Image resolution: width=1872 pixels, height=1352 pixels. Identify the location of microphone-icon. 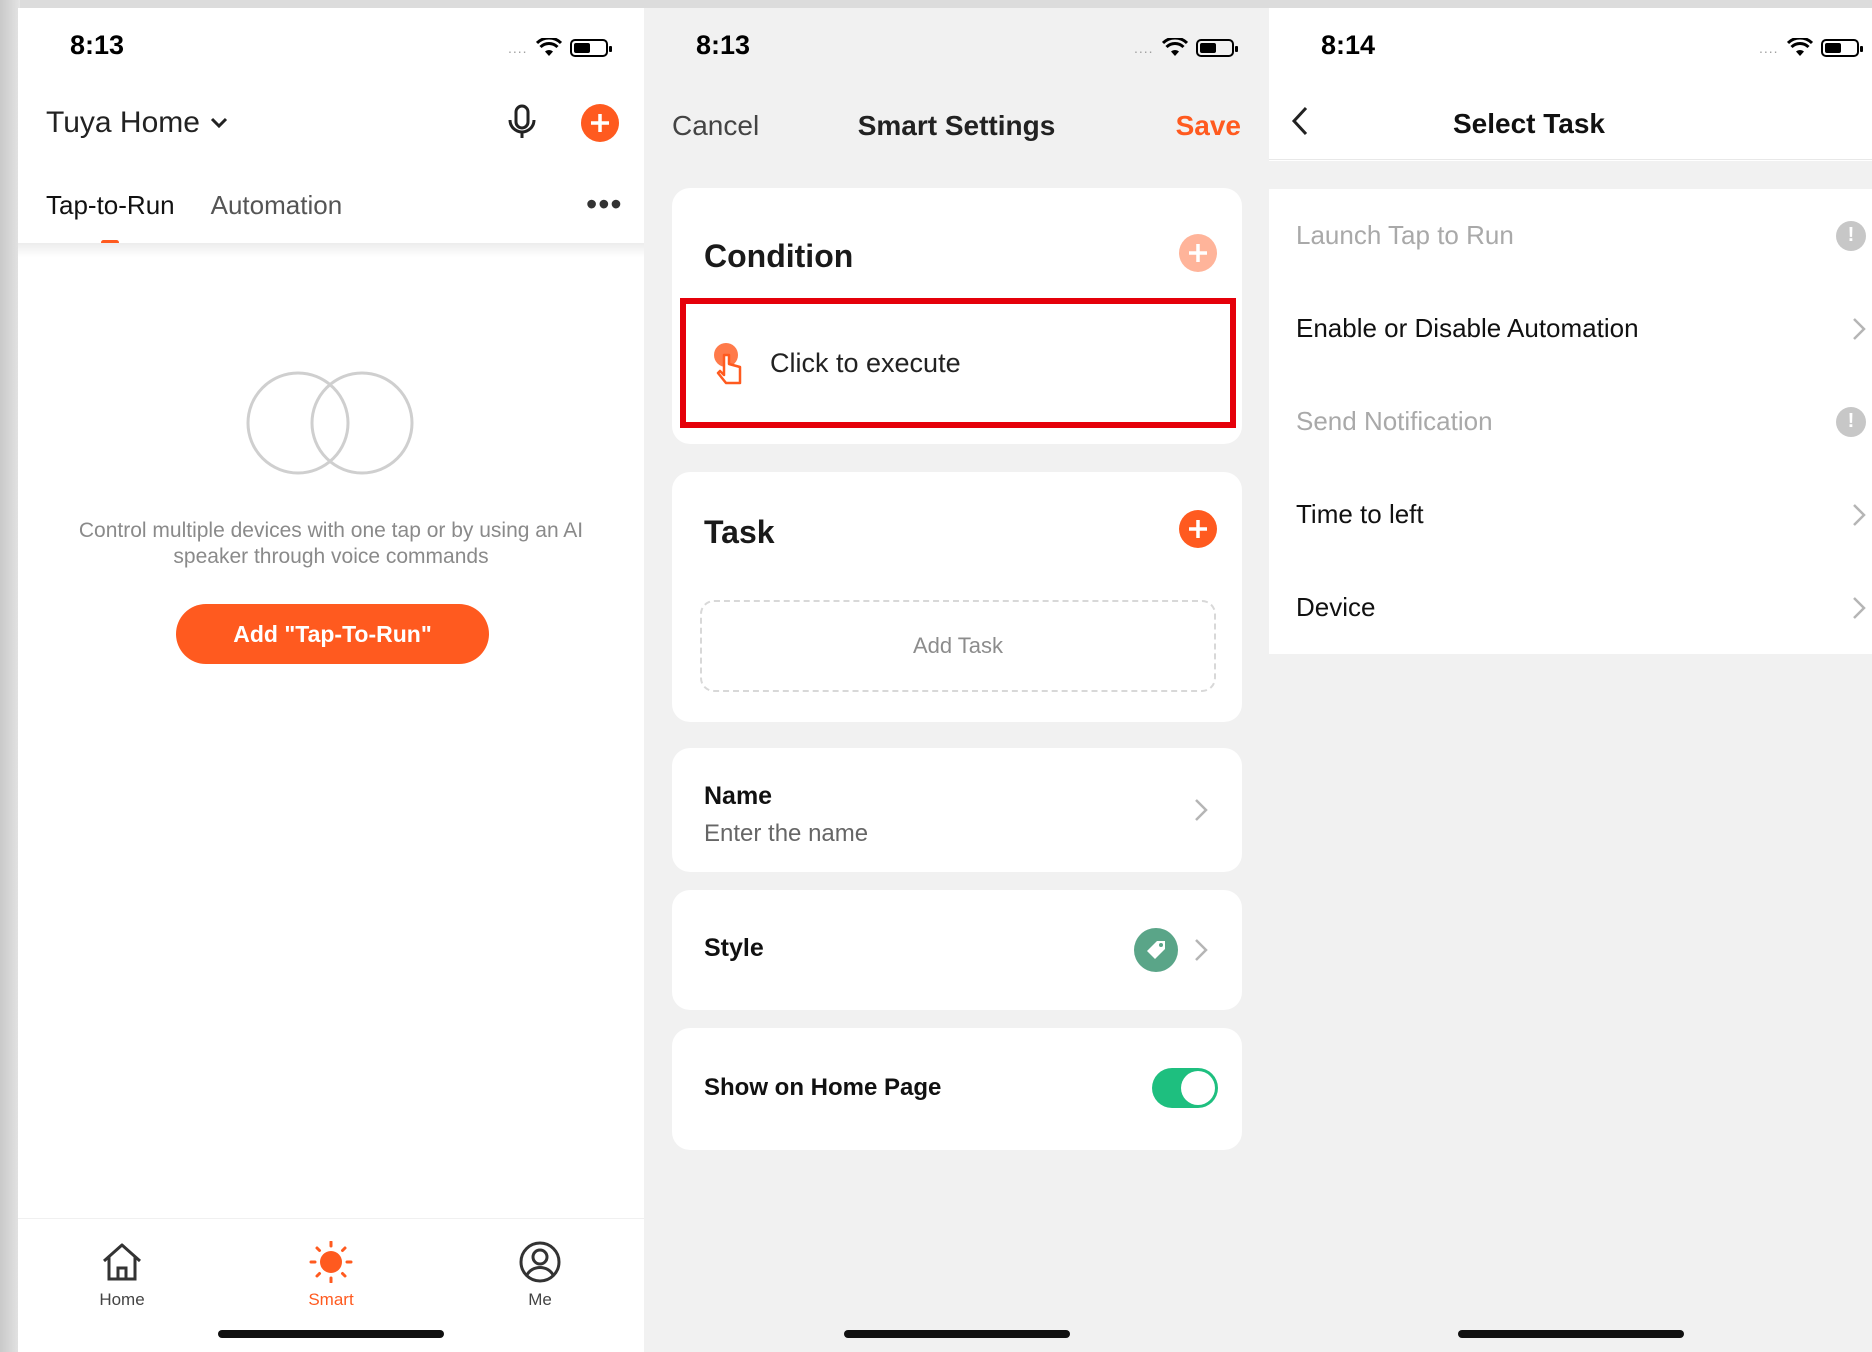
(522, 121).